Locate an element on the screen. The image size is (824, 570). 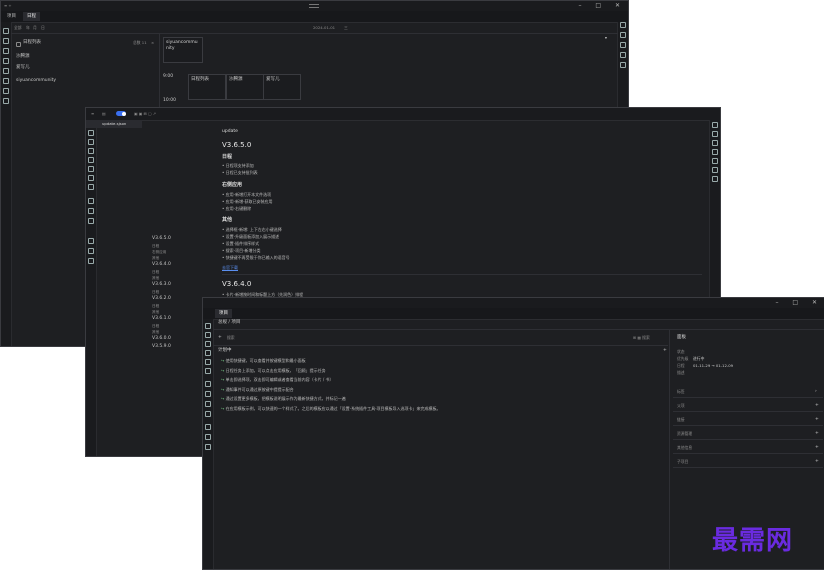
date-range: 01-11-29 → 01-12-09 is located at coordinates (713, 365).